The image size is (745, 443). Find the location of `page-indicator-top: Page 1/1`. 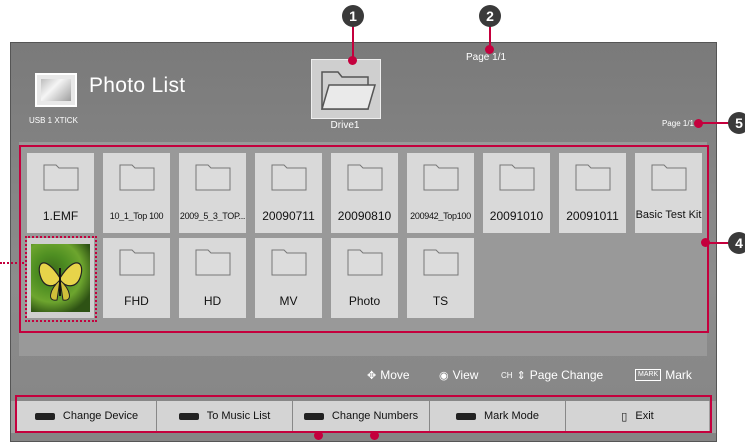

page-indicator-top: Page 1/1 is located at coordinates (486, 57).